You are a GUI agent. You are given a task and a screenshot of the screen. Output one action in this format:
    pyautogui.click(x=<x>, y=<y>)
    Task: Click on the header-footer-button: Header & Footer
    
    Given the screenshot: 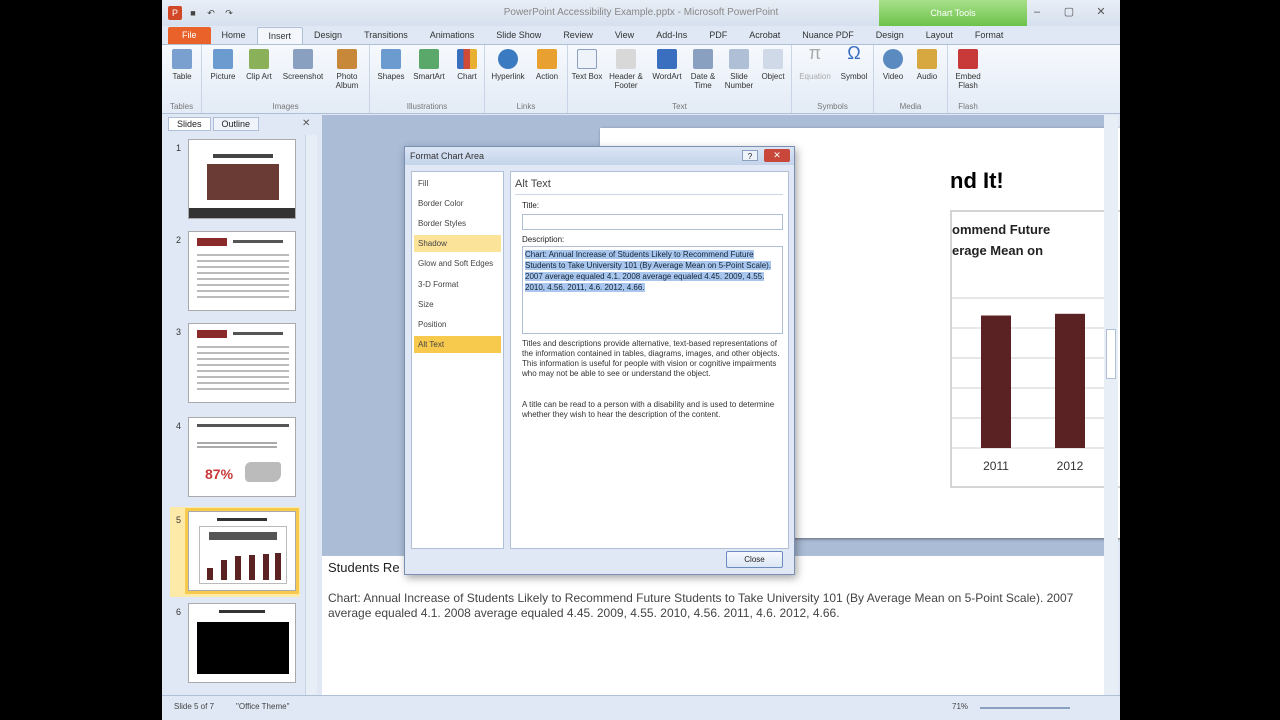 What is the action you would take?
    pyautogui.click(x=626, y=69)
    